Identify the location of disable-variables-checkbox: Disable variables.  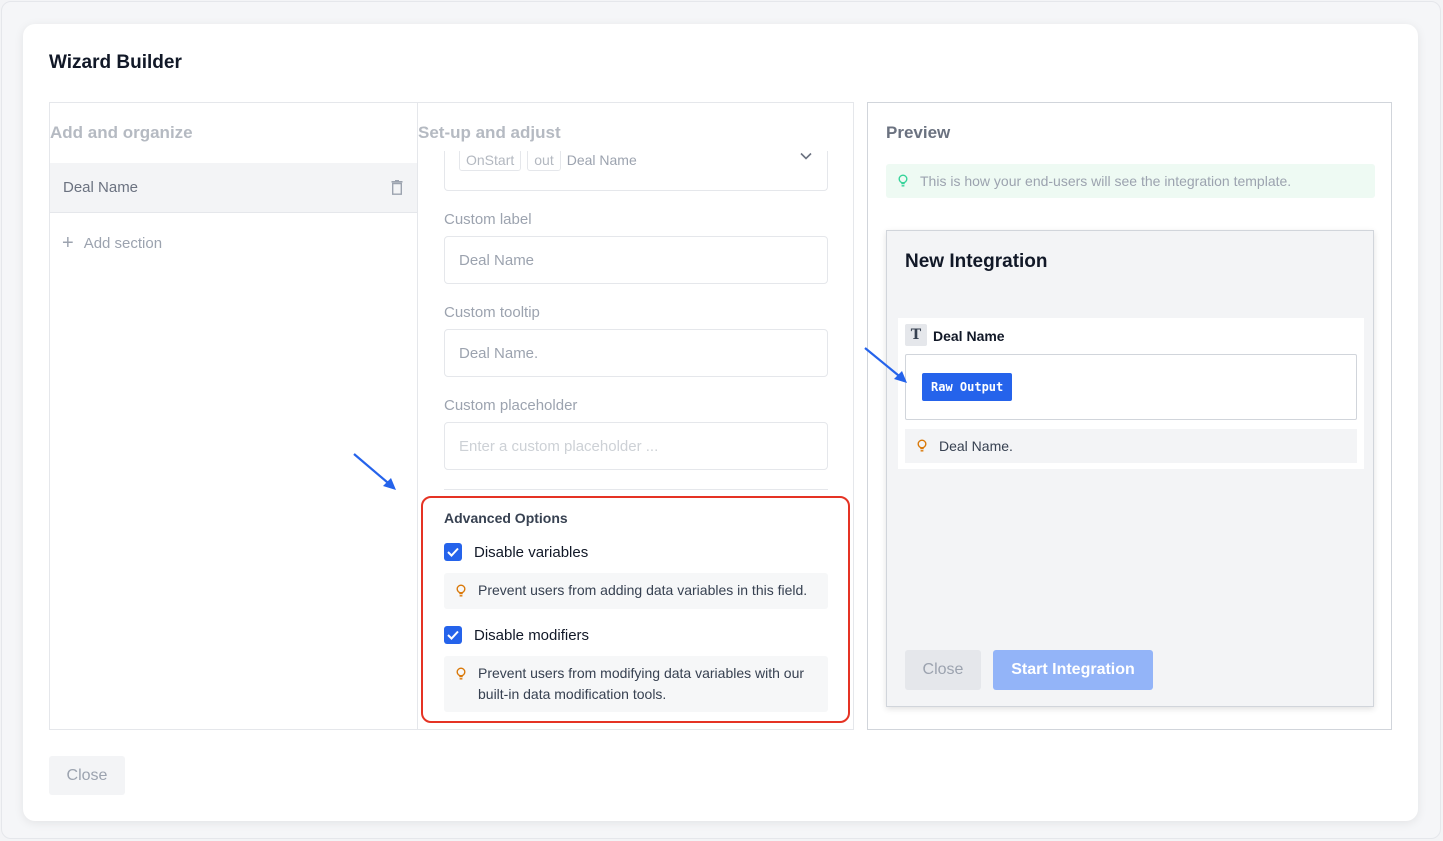
(516, 552).